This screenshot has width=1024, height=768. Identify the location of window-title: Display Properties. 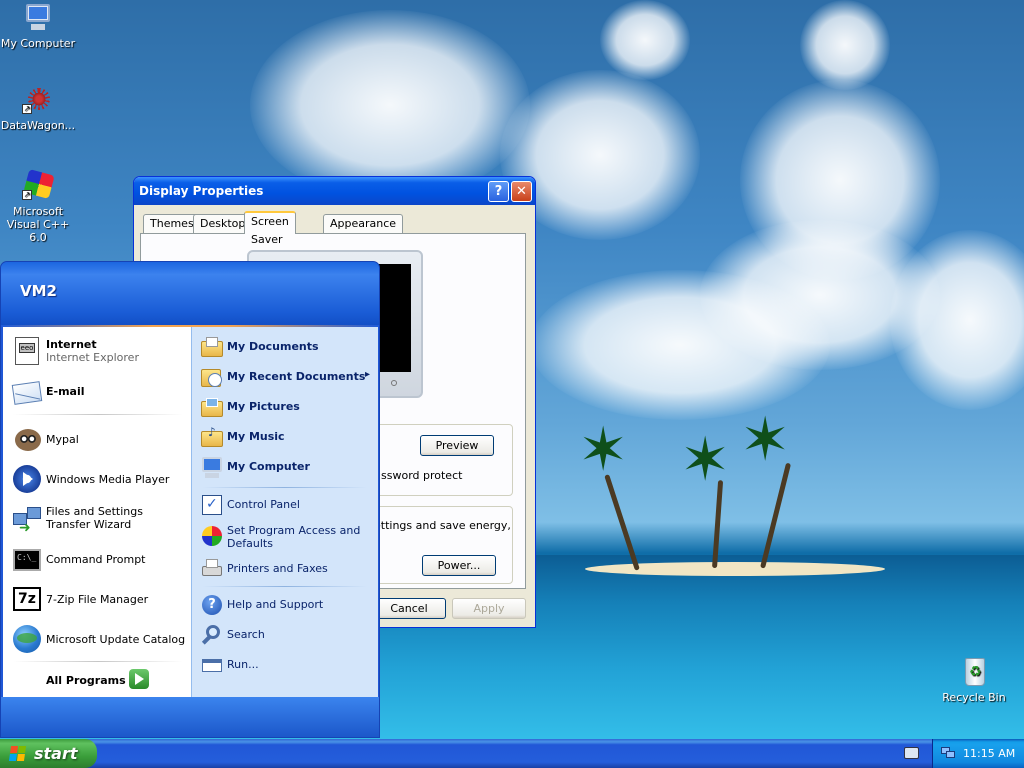
(201, 191).